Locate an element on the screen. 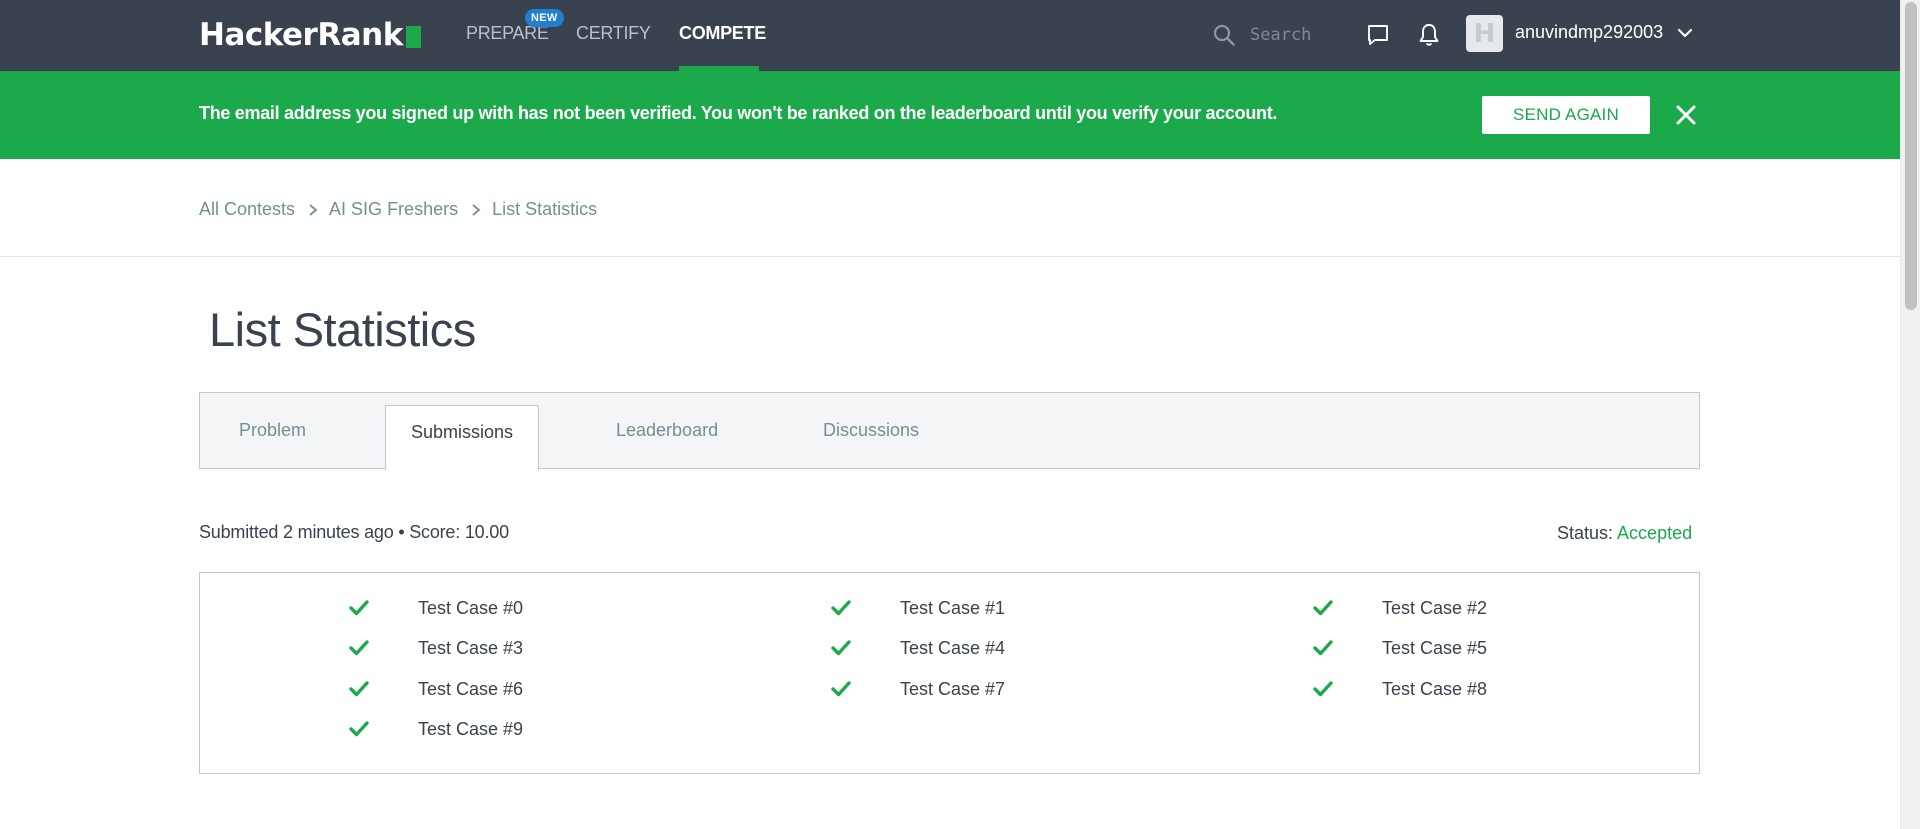 The width and height of the screenshot is (1920, 829). test-case-item: Test Case #7 is located at coordinates (918, 689).